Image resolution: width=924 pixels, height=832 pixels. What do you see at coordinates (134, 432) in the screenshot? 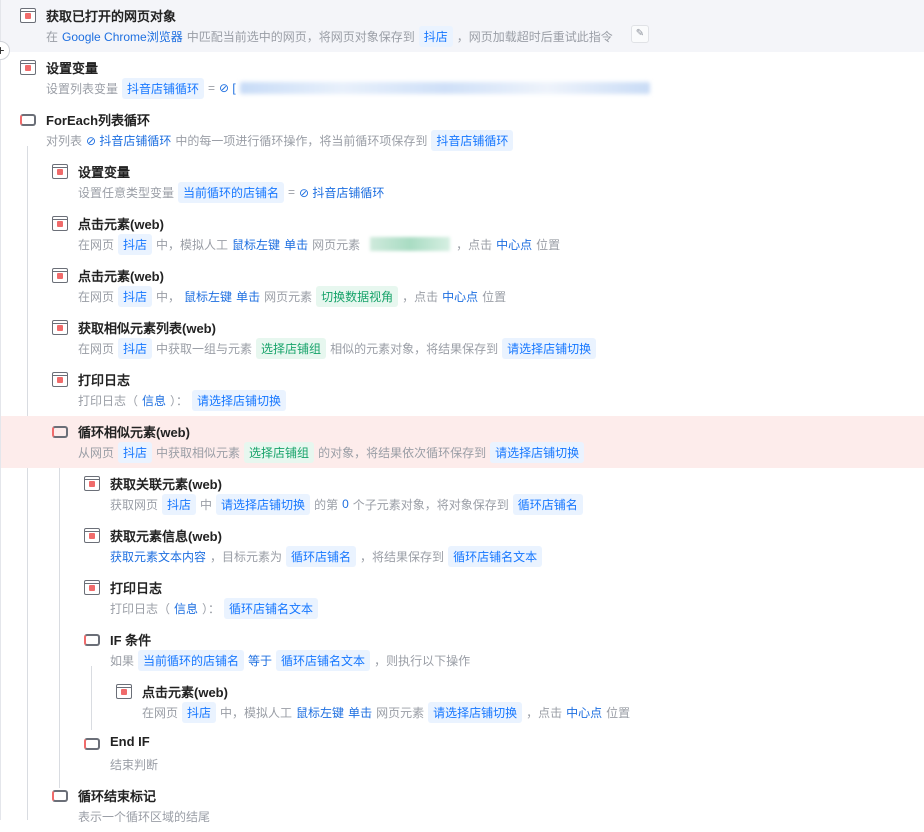
I see `step-title: 循环相似元素(web)` at bounding box center [134, 432].